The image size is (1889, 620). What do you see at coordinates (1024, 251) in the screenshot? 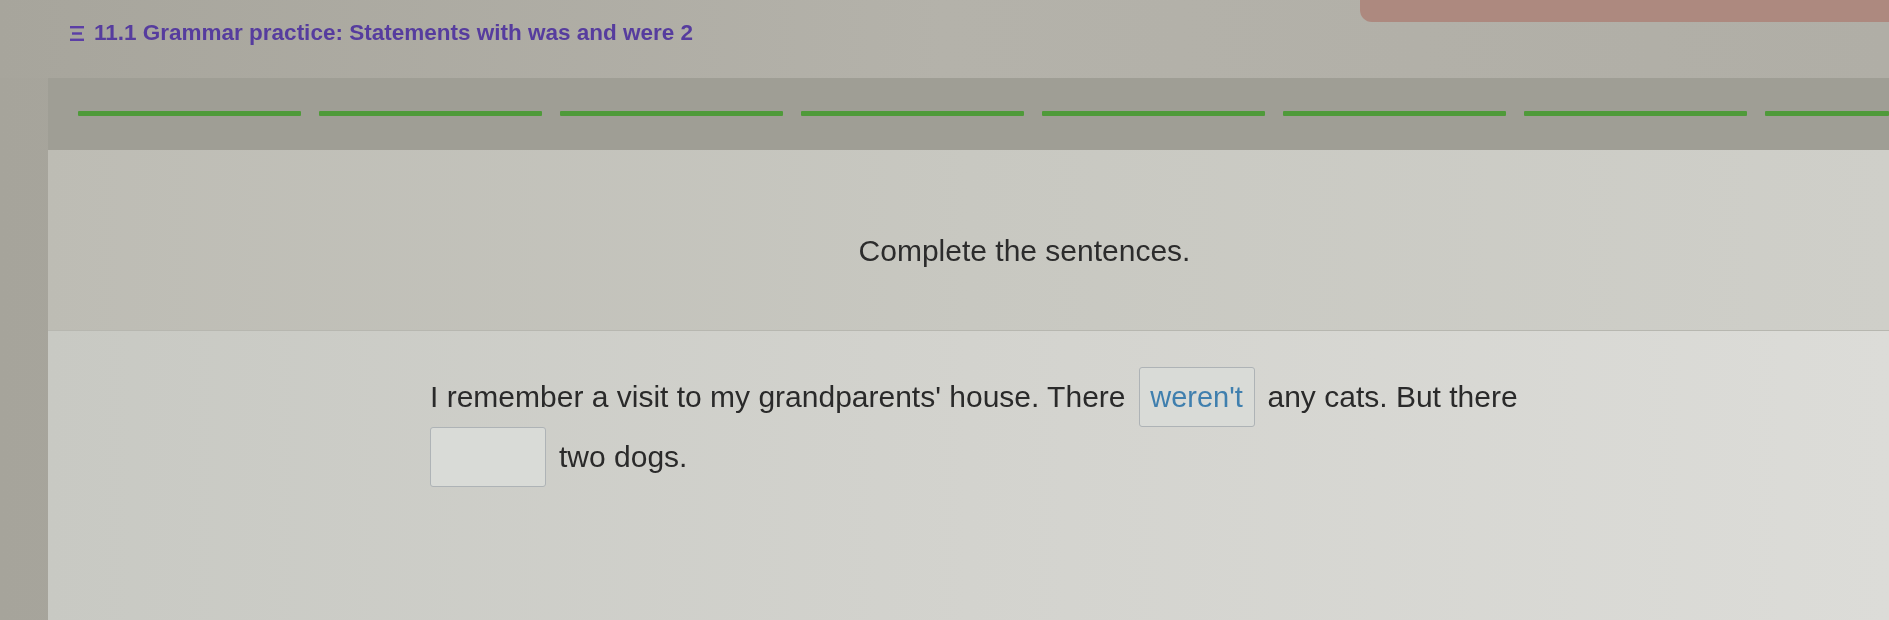
I see `instructions-text: Complete the sentences.` at bounding box center [1024, 251].